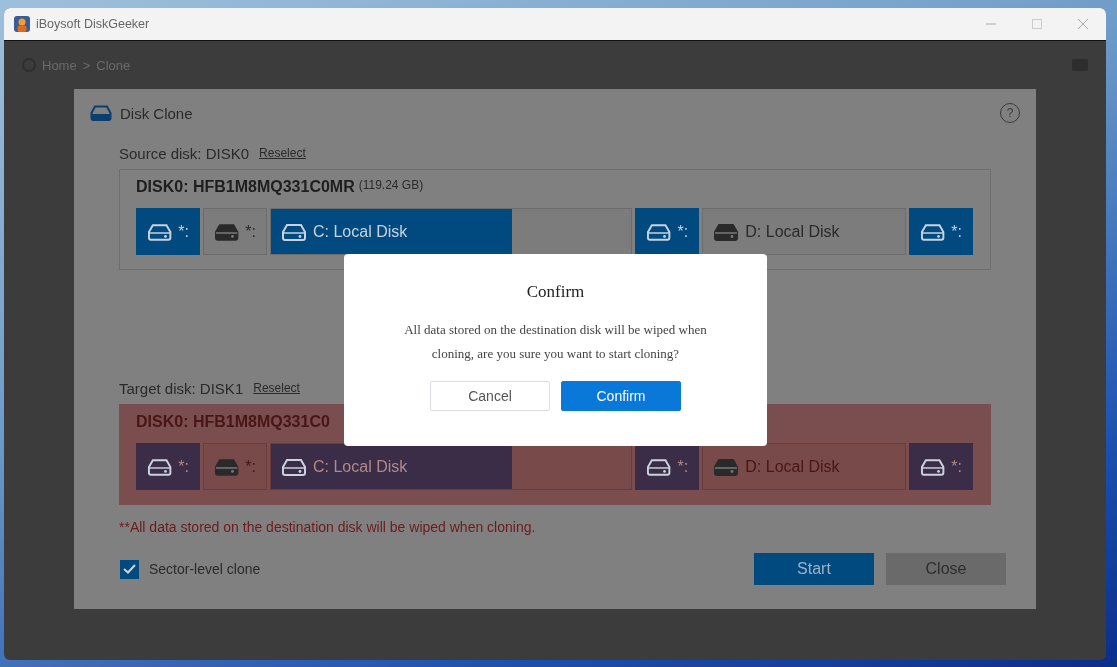  What do you see at coordinates (814, 569) in the screenshot?
I see `start-button: Start` at bounding box center [814, 569].